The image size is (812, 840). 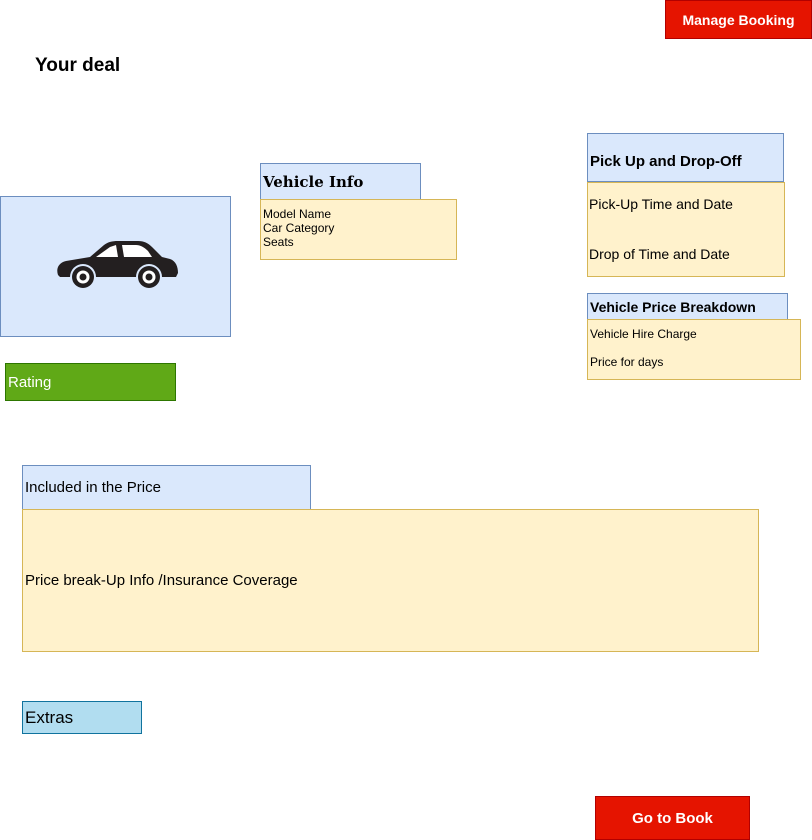 I want to click on go-to-book-button: Go to Book, so click(x=672, y=818).